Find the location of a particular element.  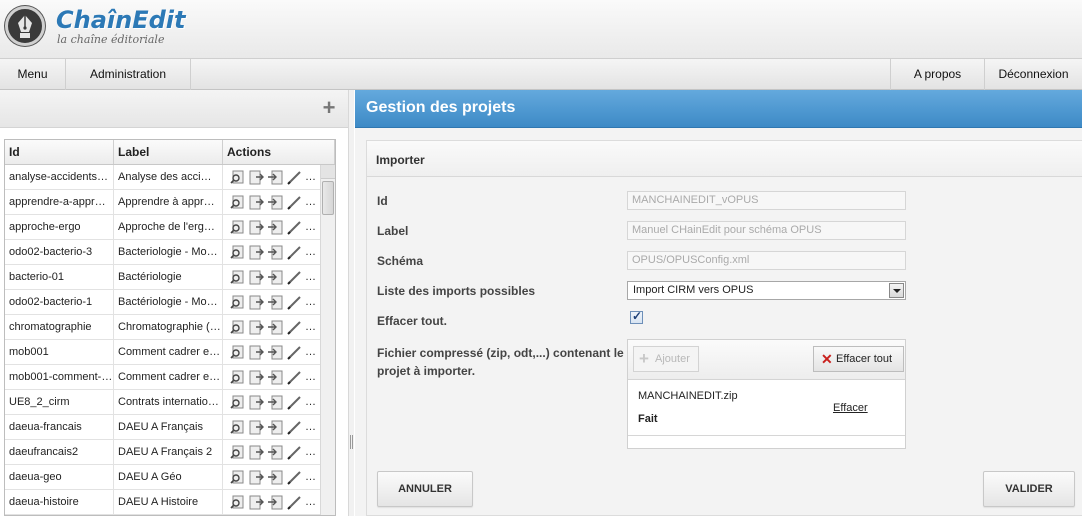

row-label-cell: Bactériologie is located at coordinates (168, 277).